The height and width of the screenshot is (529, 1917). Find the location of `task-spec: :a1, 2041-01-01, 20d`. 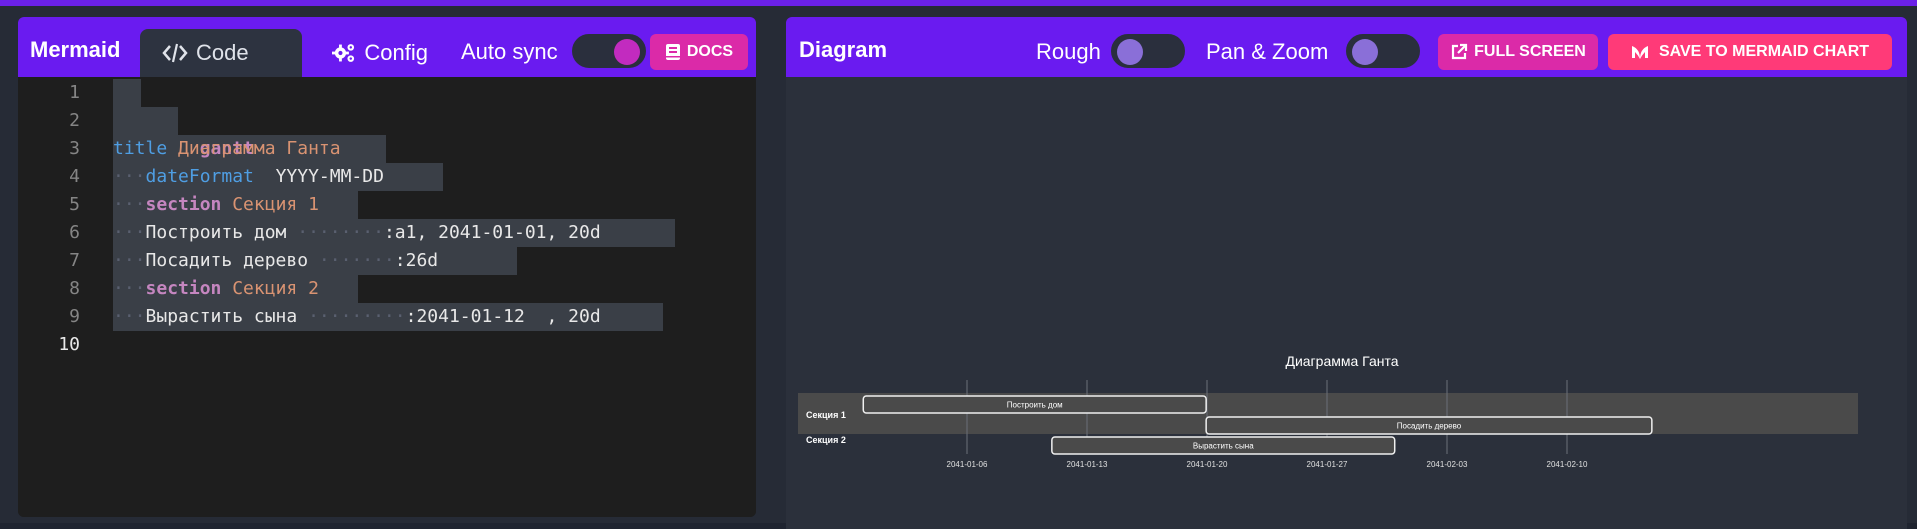

task-spec: :a1, 2041-01-01, 20d is located at coordinates (492, 232).